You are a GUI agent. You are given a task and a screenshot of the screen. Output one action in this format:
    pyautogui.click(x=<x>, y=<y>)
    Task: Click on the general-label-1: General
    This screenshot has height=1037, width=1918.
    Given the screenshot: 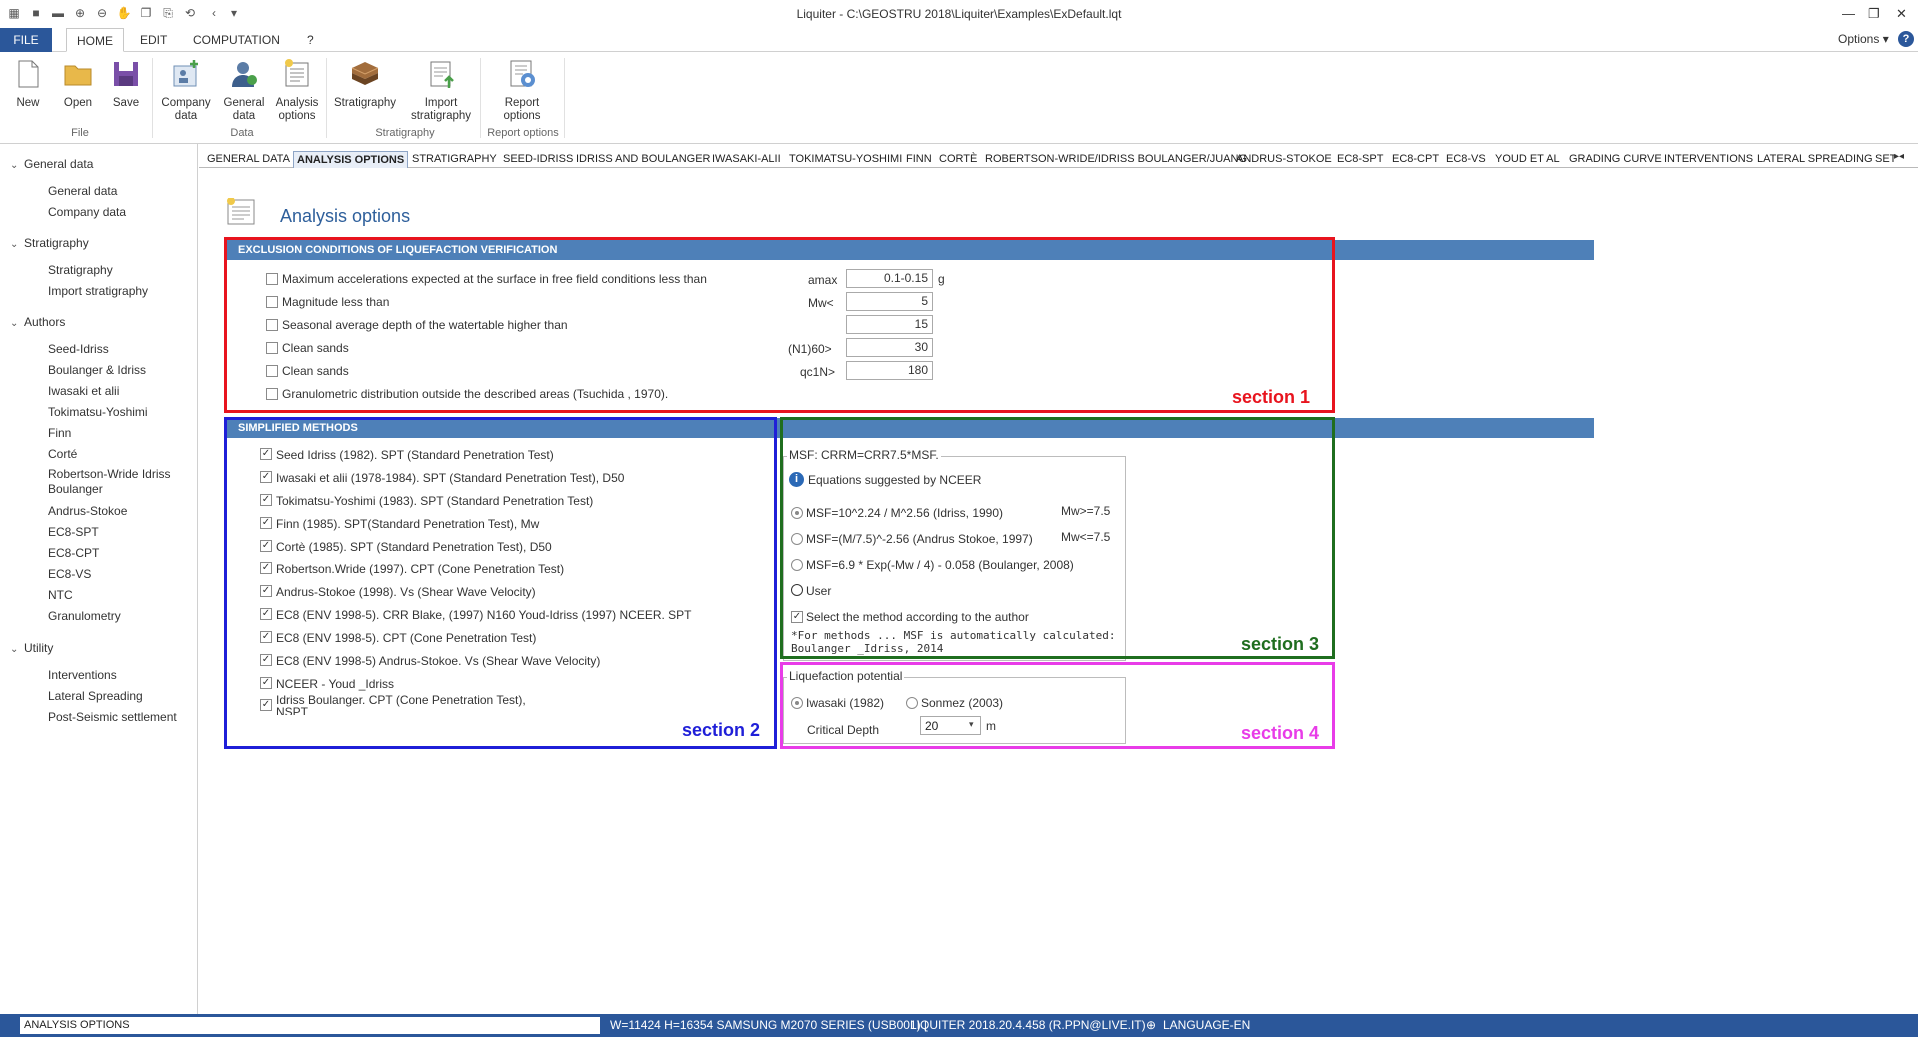 What is the action you would take?
    pyautogui.click(x=244, y=103)
    